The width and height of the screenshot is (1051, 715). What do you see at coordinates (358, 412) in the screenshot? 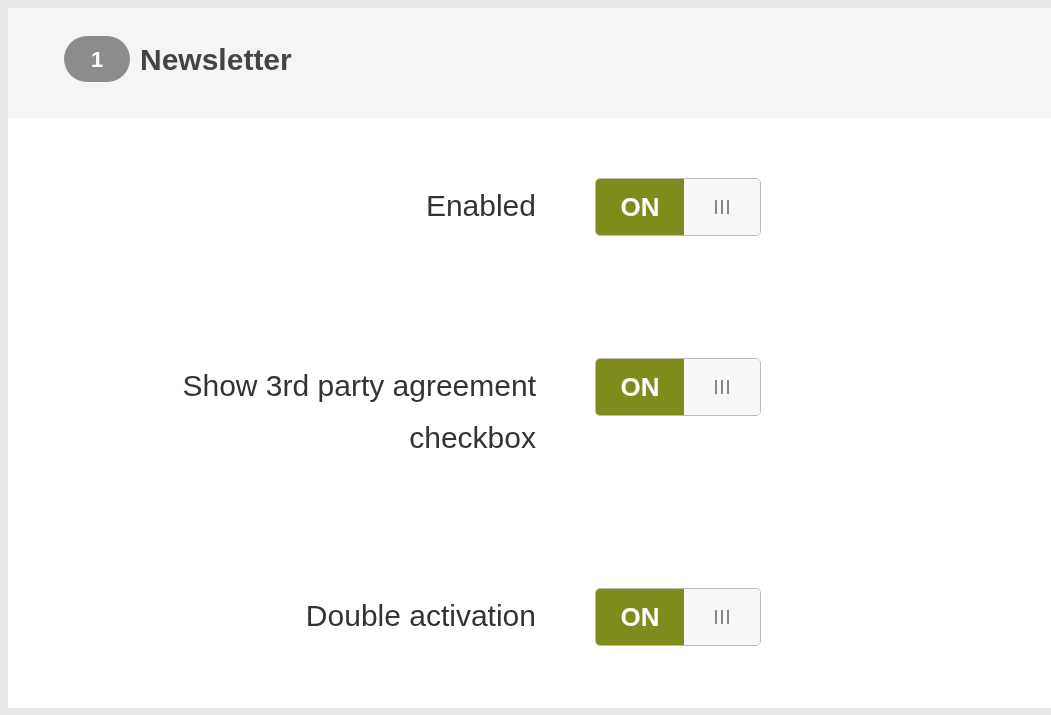
I see `setting-label: Show 3rd party agreement checkbox` at bounding box center [358, 412].